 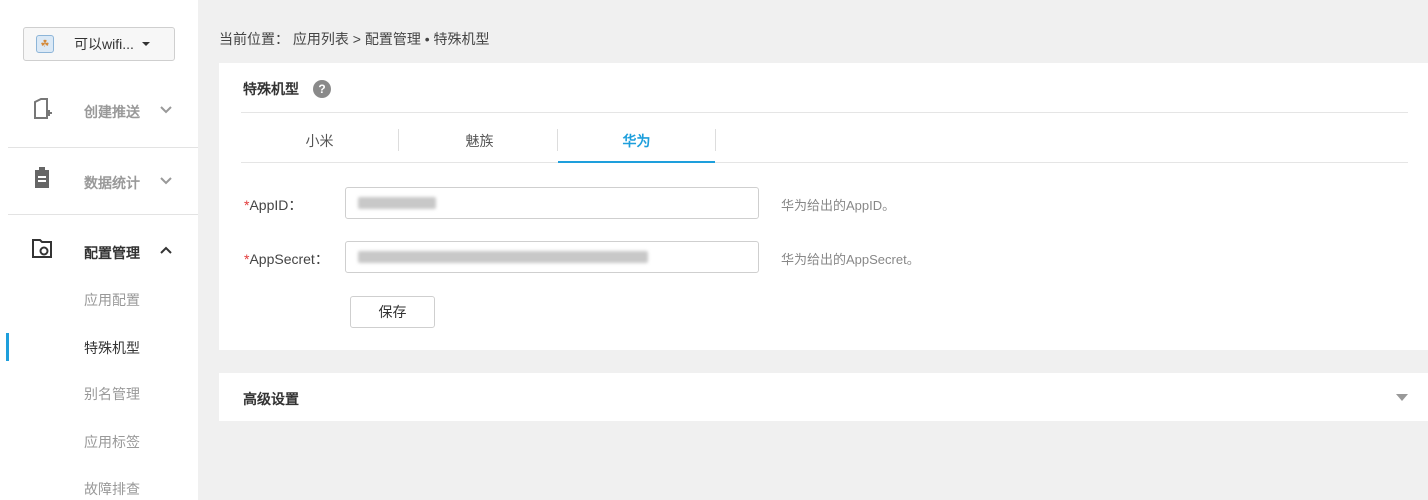 I want to click on sidebar-item-special-models: 特殊机型, so click(x=99, y=347).